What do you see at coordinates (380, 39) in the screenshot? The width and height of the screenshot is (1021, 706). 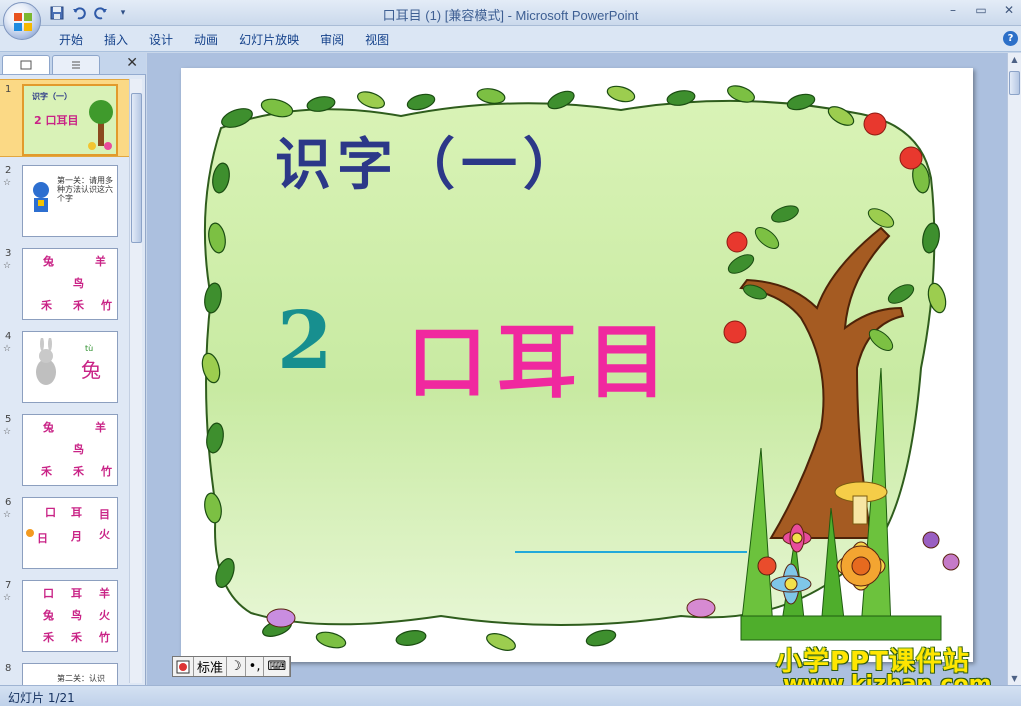 I see `tab-view: 视图` at bounding box center [380, 39].